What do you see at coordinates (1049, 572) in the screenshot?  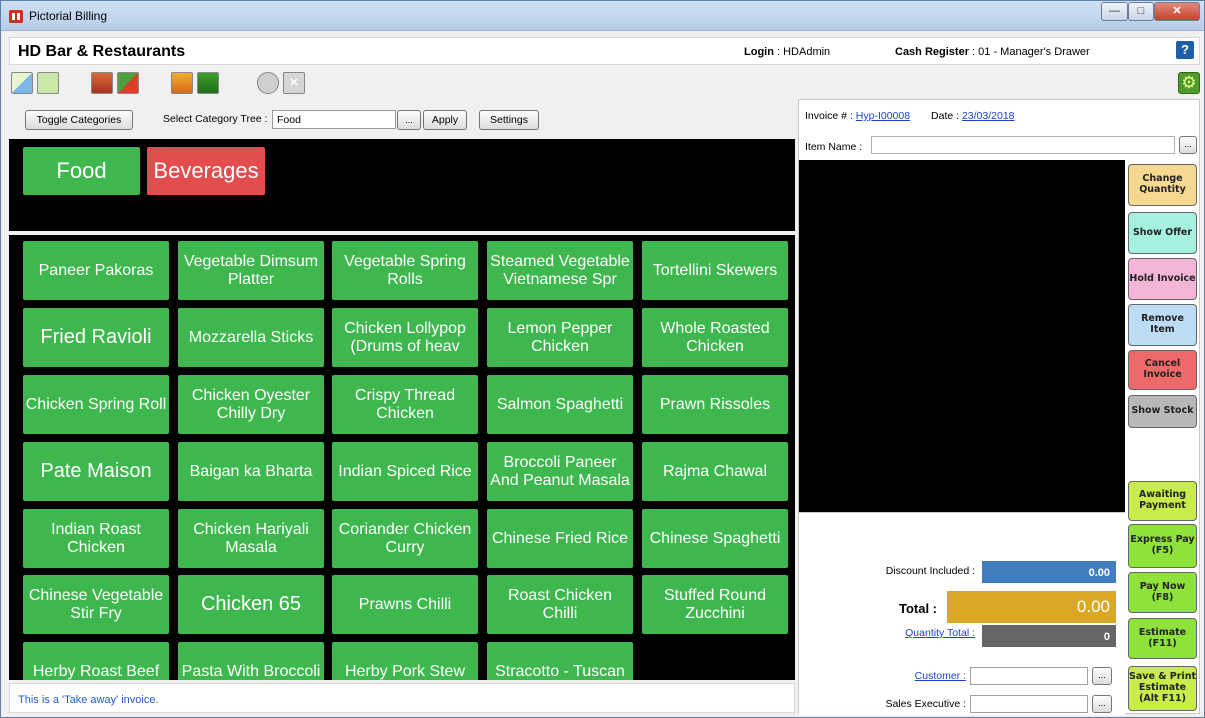 I see `discount-value: 0.00` at bounding box center [1049, 572].